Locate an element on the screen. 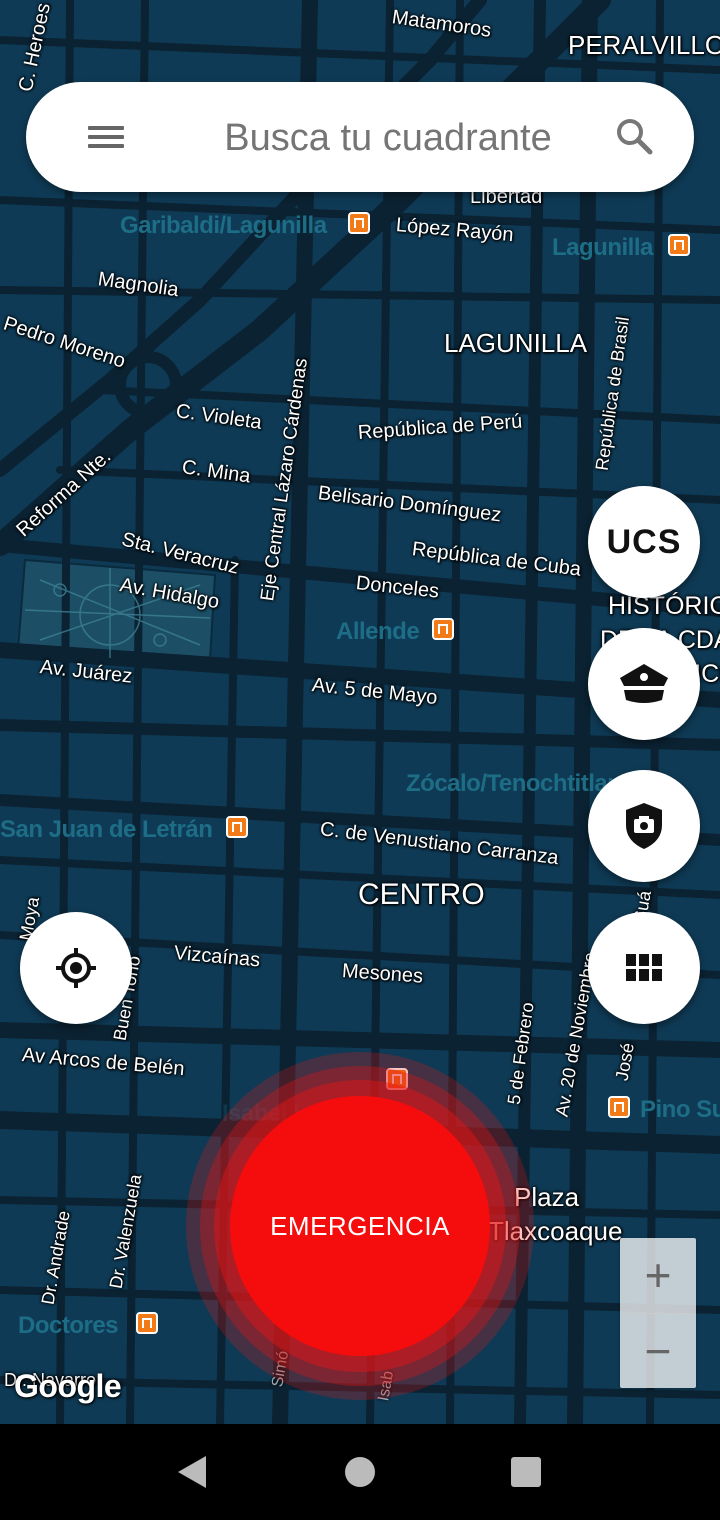 Image resolution: width=720 pixels, height=1520 pixels. search-bar is located at coordinates (360, 137).